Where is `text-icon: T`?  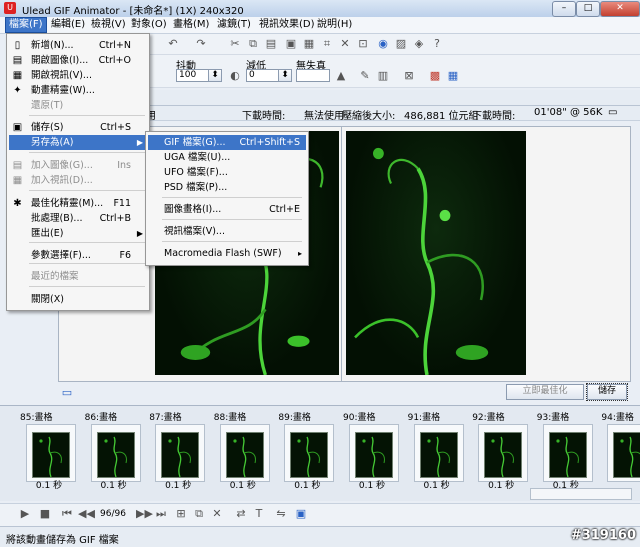 text-icon: T is located at coordinates (259, 514).